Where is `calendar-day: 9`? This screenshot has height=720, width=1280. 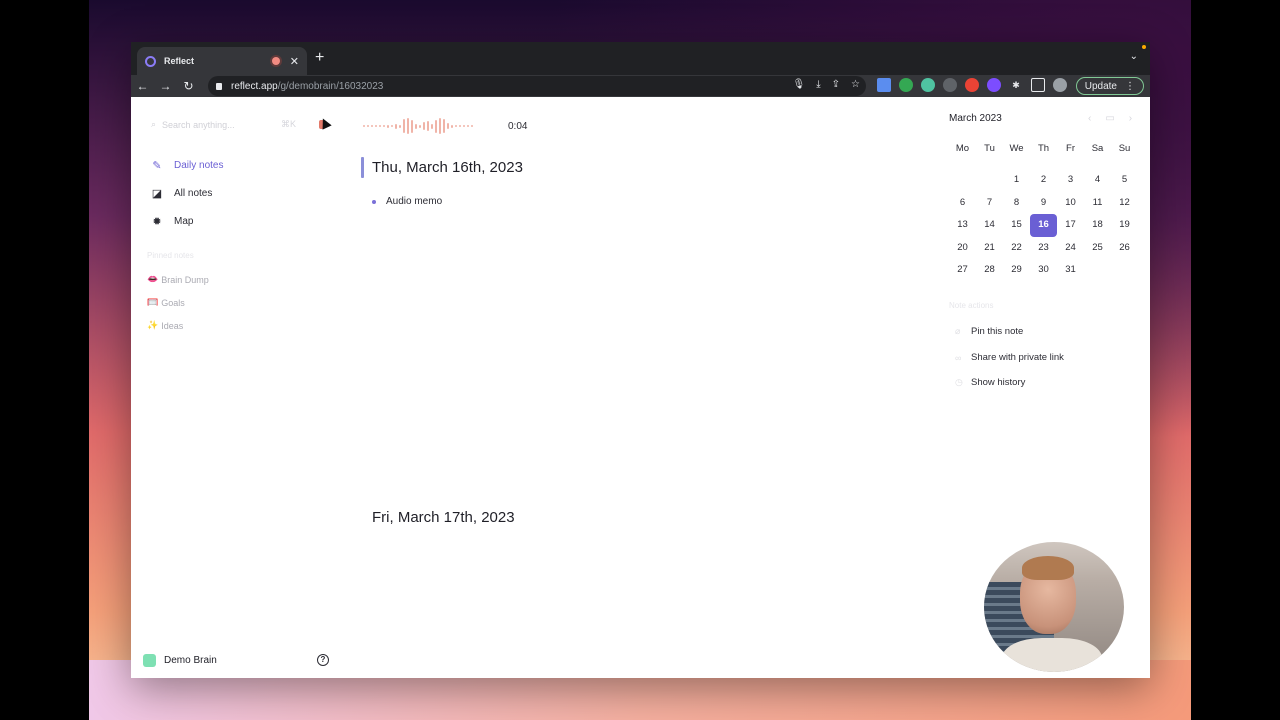 calendar-day: 9 is located at coordinates (1043, 203).